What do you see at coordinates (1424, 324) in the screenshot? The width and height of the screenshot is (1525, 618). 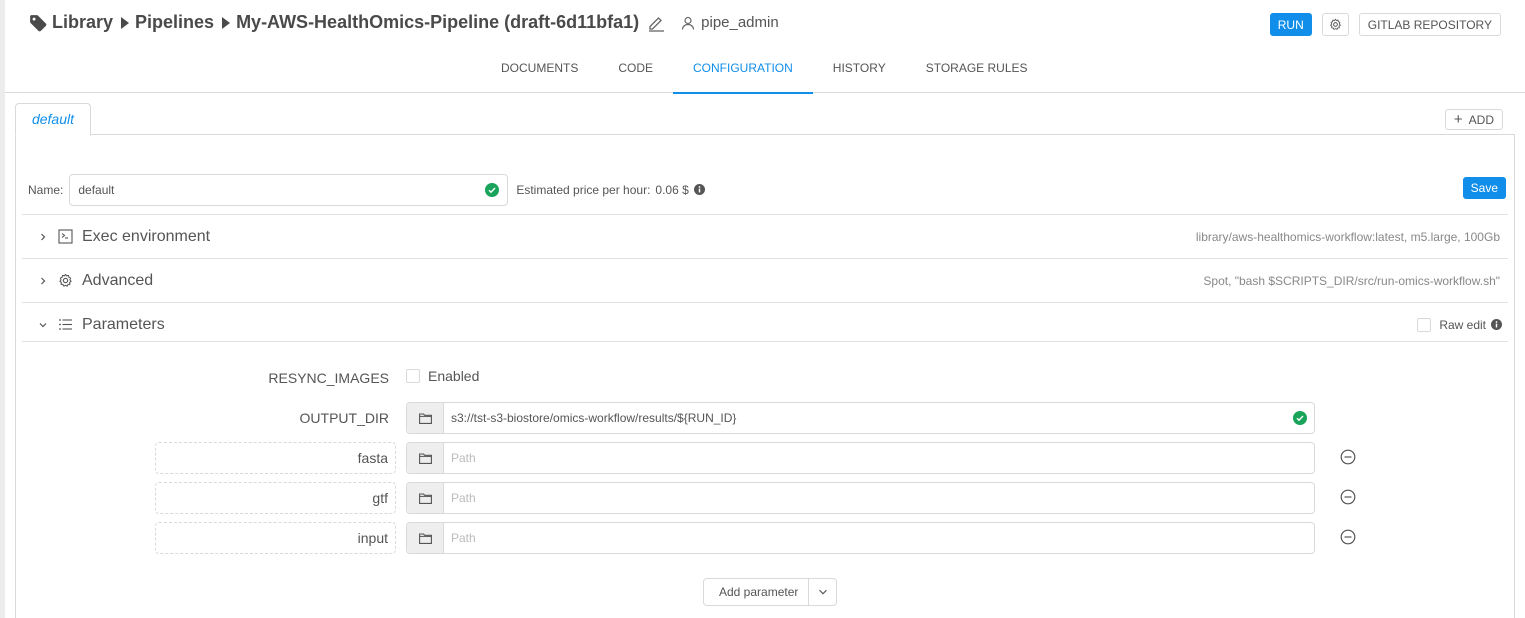 I see `raw-edit-checkbox` at bounding box center [1424, 324].